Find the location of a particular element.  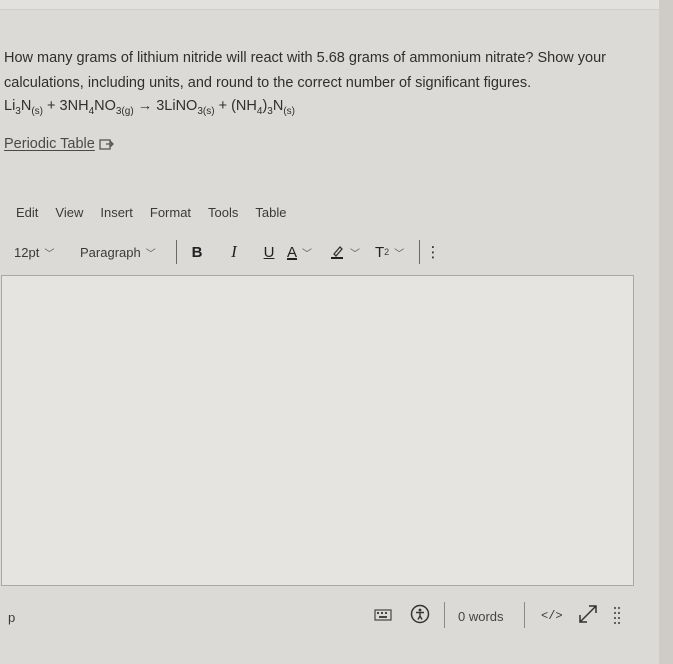

more-options-button: ⋮ is located at coordinates (433, 252).